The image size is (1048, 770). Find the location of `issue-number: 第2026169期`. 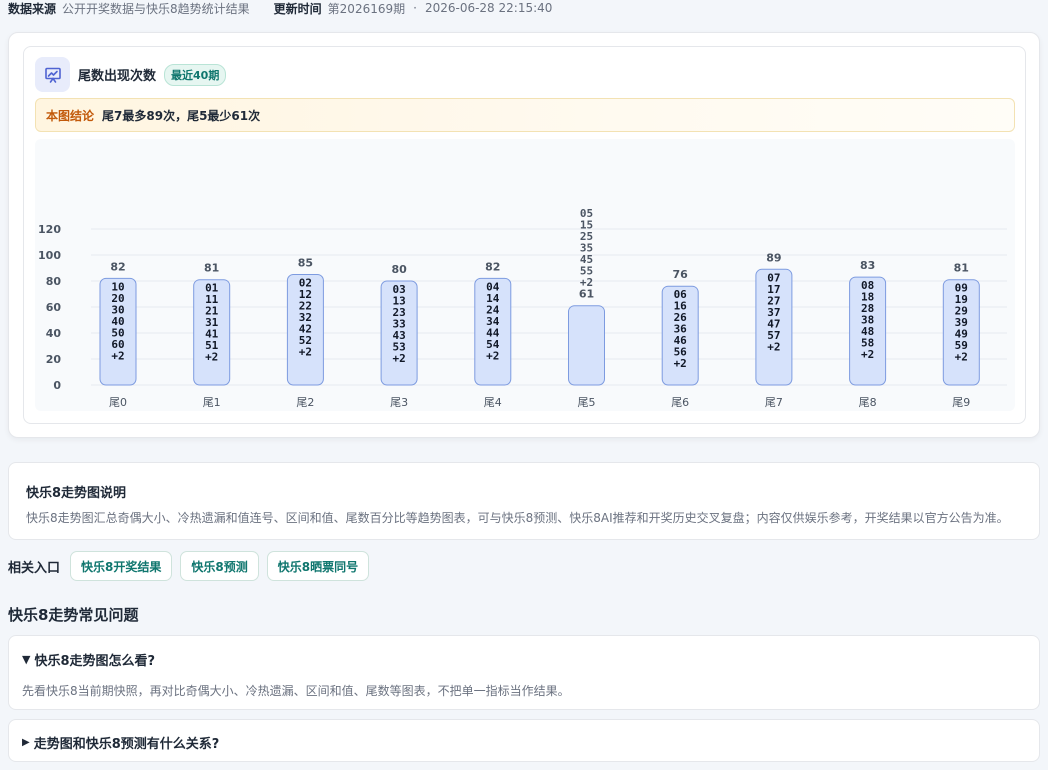

issue-number: 第2026169期 is located at coordinates (366, 8).